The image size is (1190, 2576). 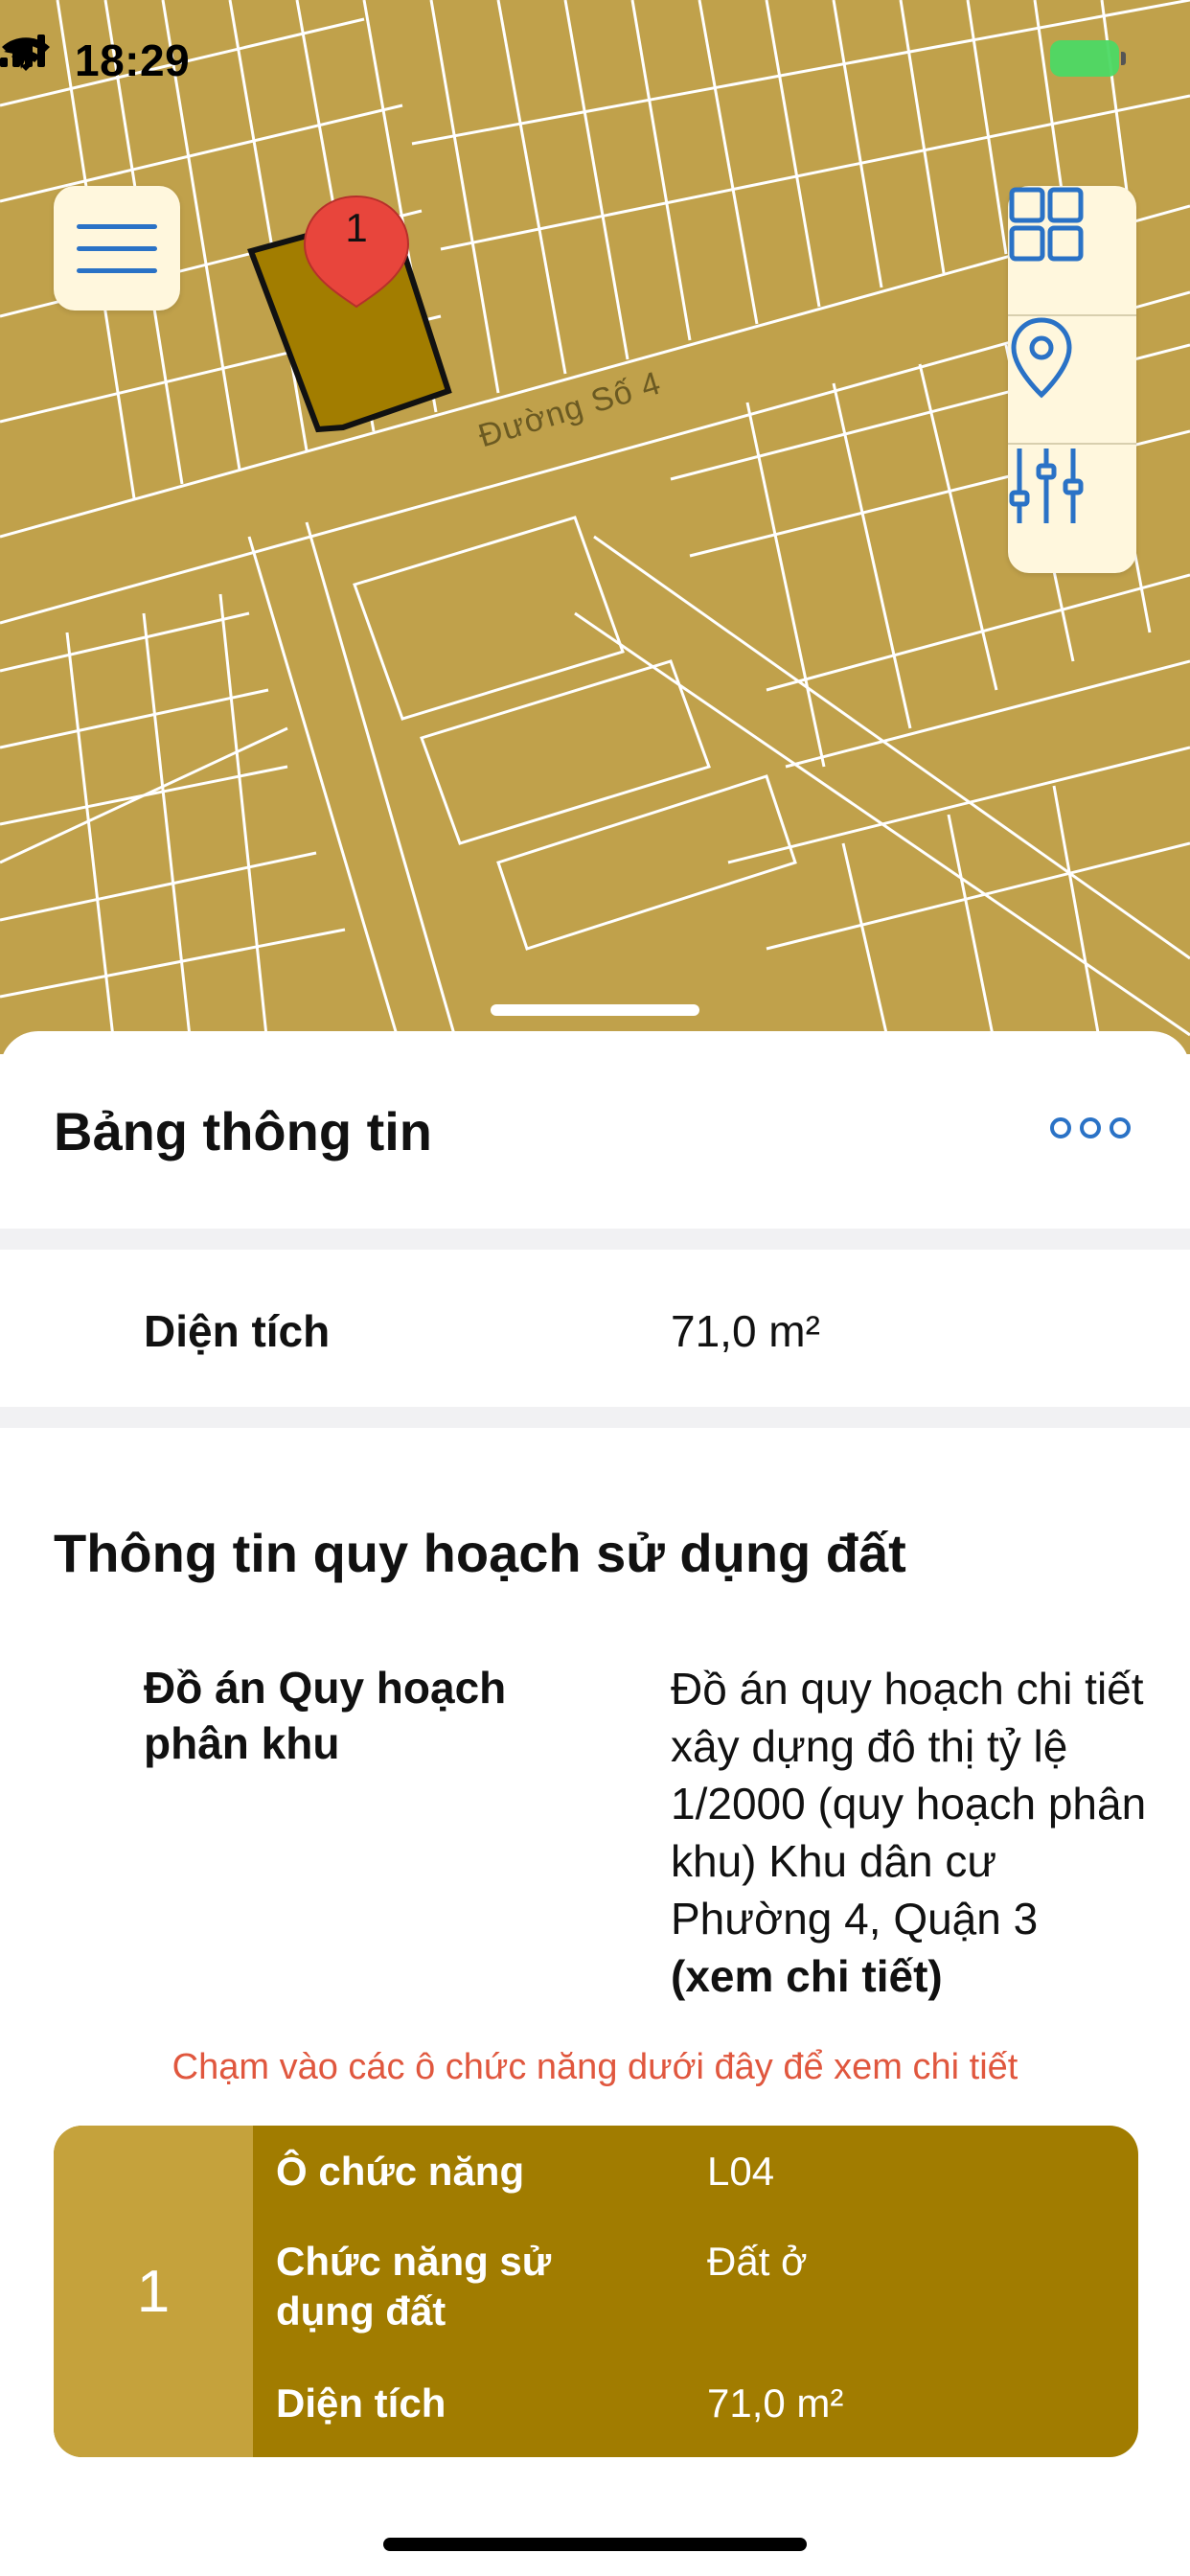 I want to click on map-tool-panel, so click(x=1072, y=379).